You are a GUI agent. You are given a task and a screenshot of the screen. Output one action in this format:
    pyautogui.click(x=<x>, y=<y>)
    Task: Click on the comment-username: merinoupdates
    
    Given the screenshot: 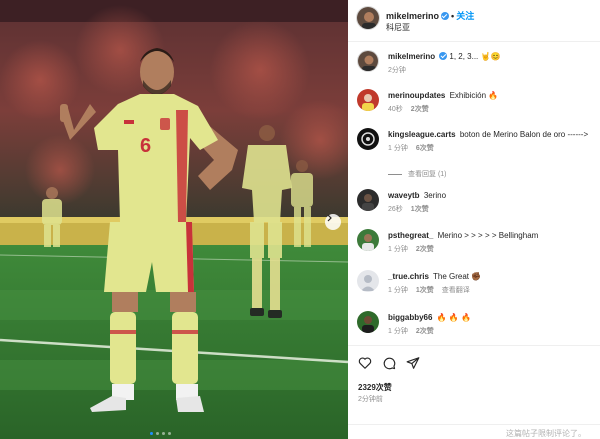 What is the action you would take?
    pyautogui.click(x=416, y=95)
    